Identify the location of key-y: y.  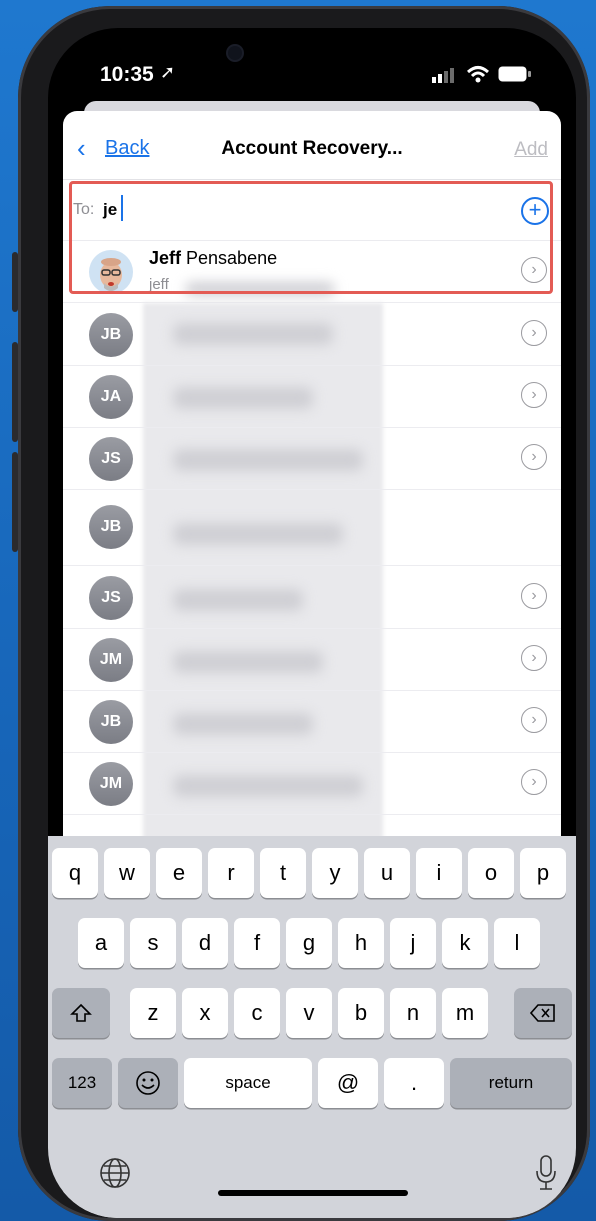
(335, 873).